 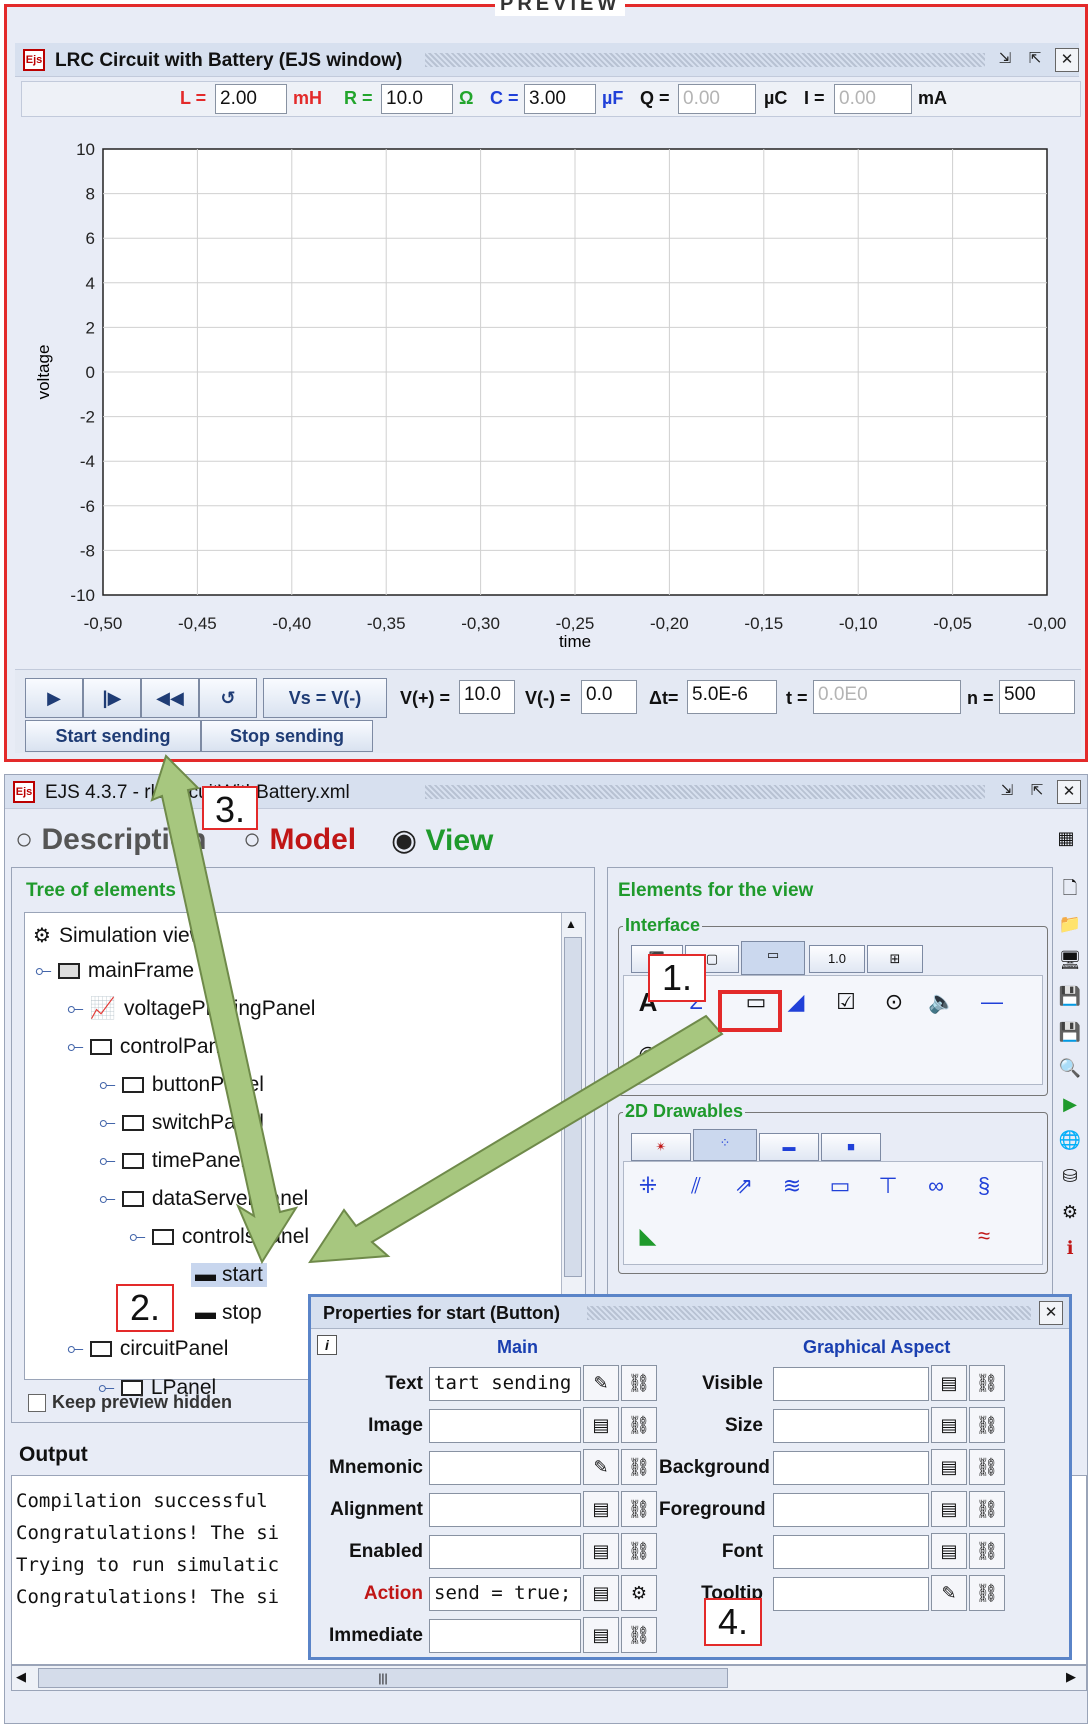 I want to click on n-field: 500, so click(x=1037, y=697).